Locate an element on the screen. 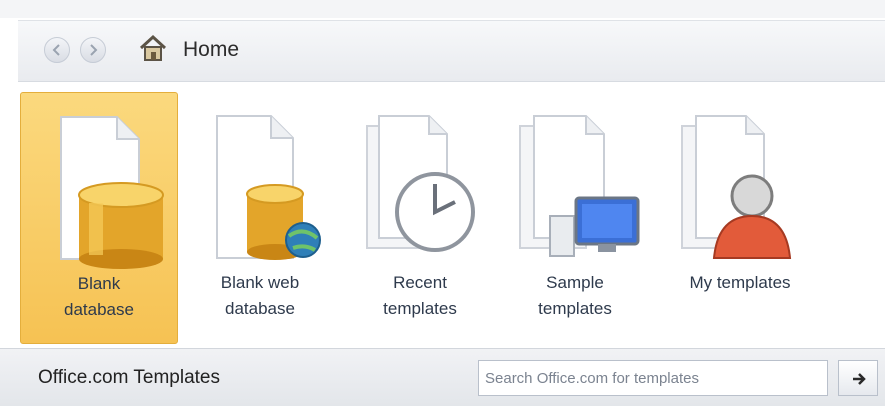 This screenshot has height=406, width=885. recent-templates-icon is located at coordinates (420, 183).